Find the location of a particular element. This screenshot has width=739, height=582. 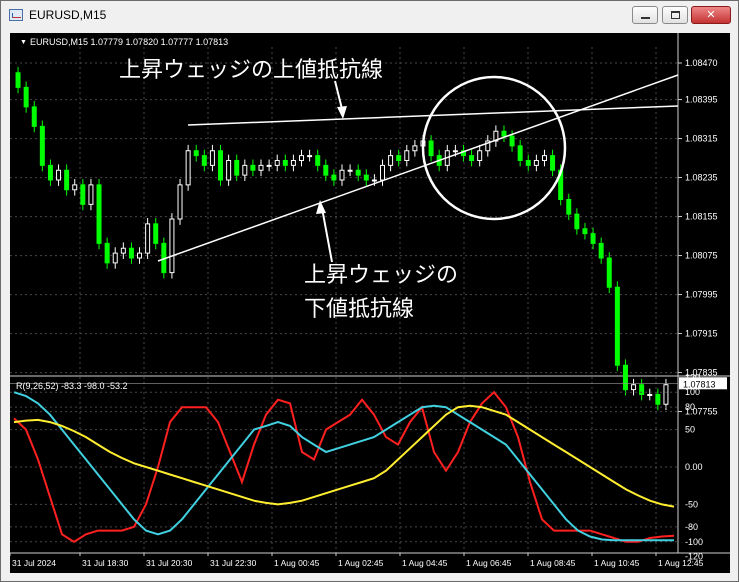

time-label: 31 Jul 18:30 is located at coordinates (105, 563).